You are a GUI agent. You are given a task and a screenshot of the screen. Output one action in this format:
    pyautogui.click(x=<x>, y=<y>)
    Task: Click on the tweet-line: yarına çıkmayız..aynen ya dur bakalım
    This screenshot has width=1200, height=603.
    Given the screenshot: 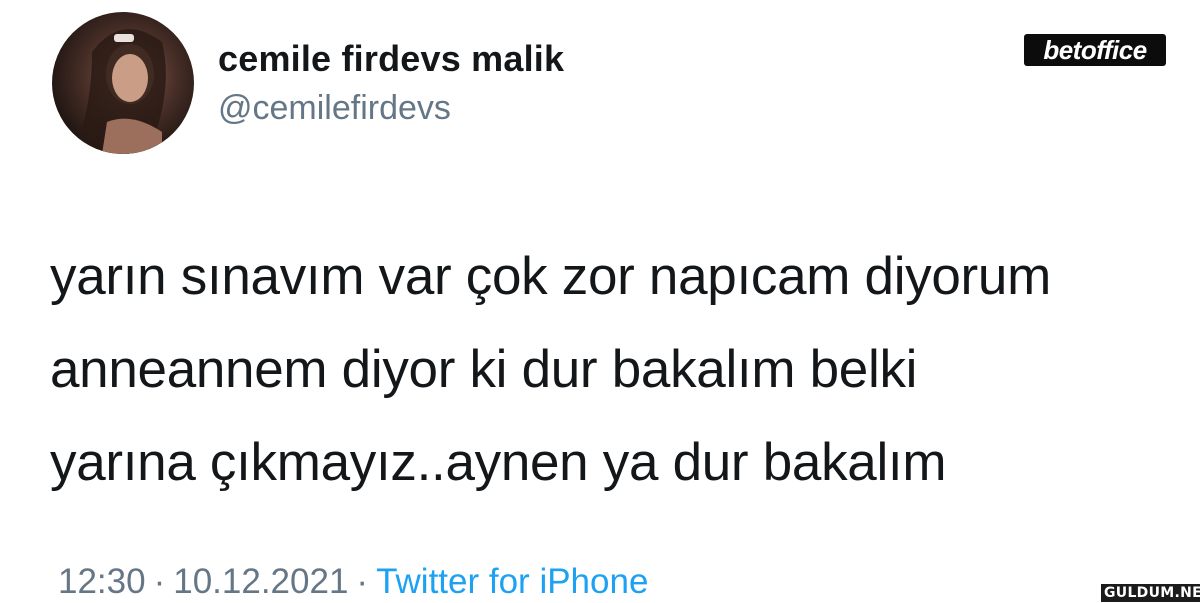 What is the action you would take?
    pyautogui.click(x=498, y=462)
    